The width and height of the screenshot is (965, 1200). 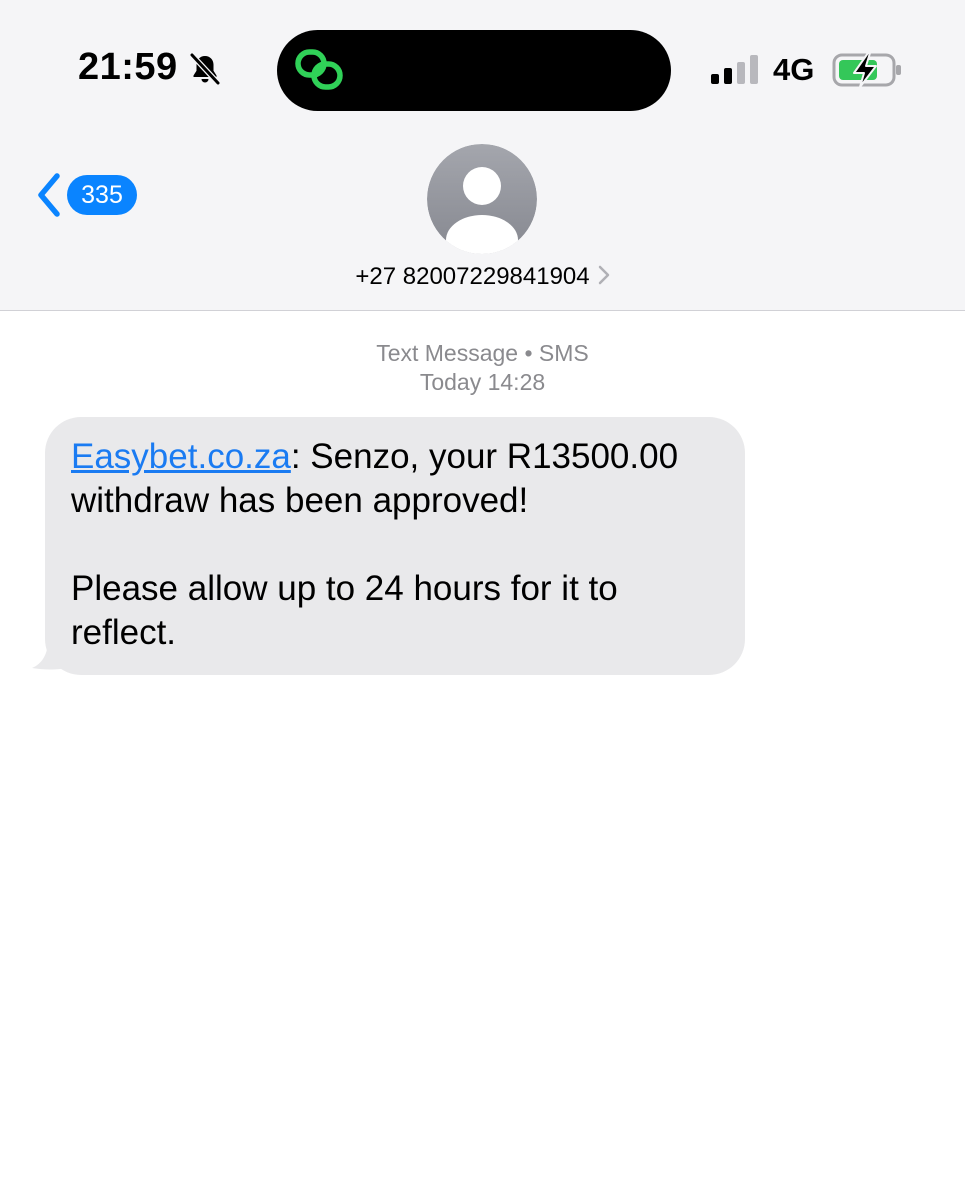 I want to click on contact-avatar, so click(x=482, y=199).